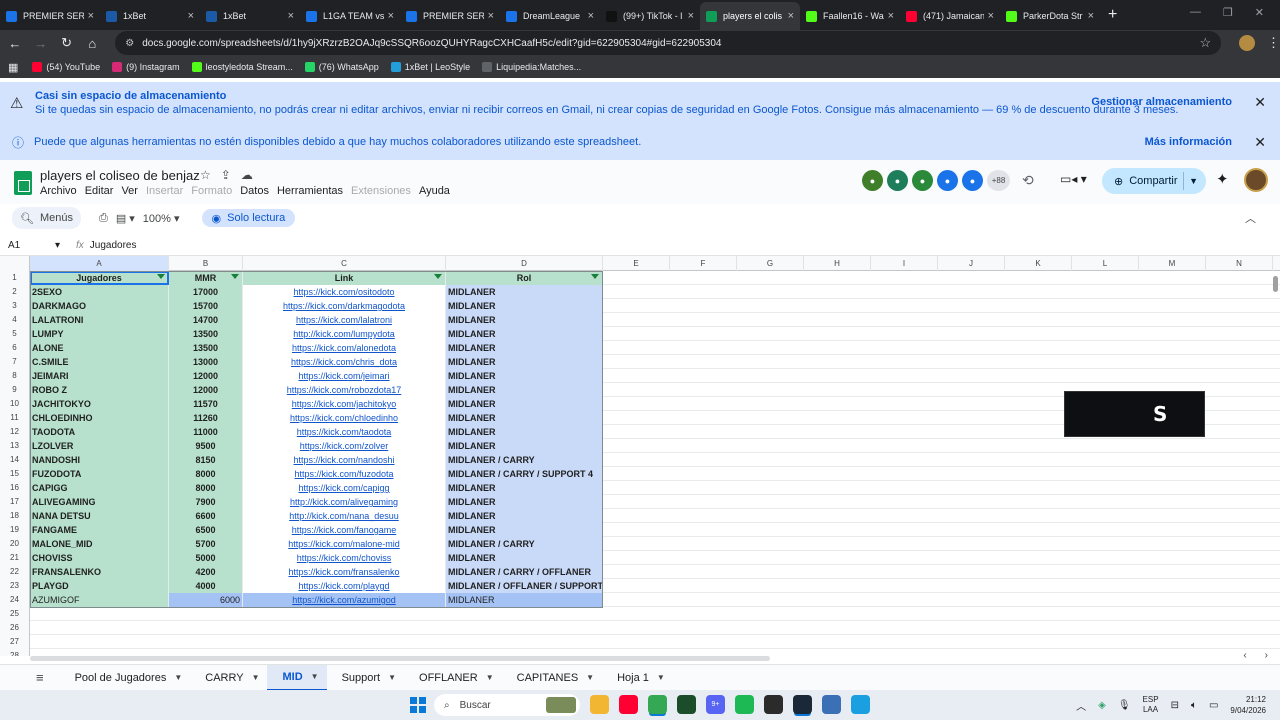 Image resolution: width=1280 pixels, height=720 pixels. I want to click on link-cell: https://kick.com/chloedinho, so click(344, 418).